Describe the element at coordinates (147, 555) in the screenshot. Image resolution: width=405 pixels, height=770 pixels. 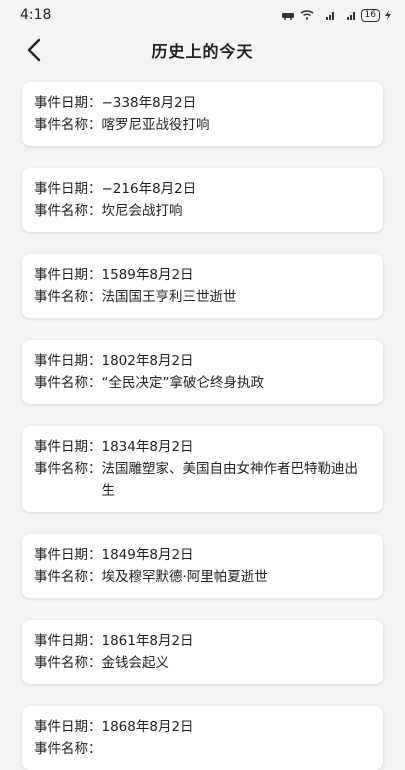
I see `event-date: 1849年8月2日` at that location.